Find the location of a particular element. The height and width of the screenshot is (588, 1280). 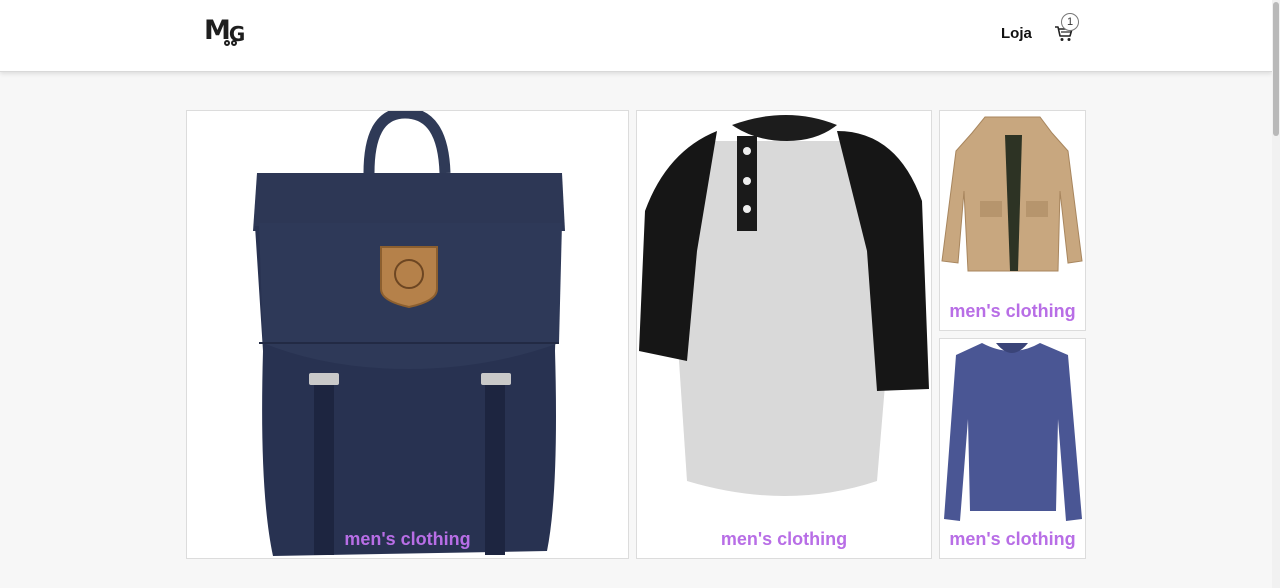

cart-count-badge: 1 is located at coordinates (1070, 22).